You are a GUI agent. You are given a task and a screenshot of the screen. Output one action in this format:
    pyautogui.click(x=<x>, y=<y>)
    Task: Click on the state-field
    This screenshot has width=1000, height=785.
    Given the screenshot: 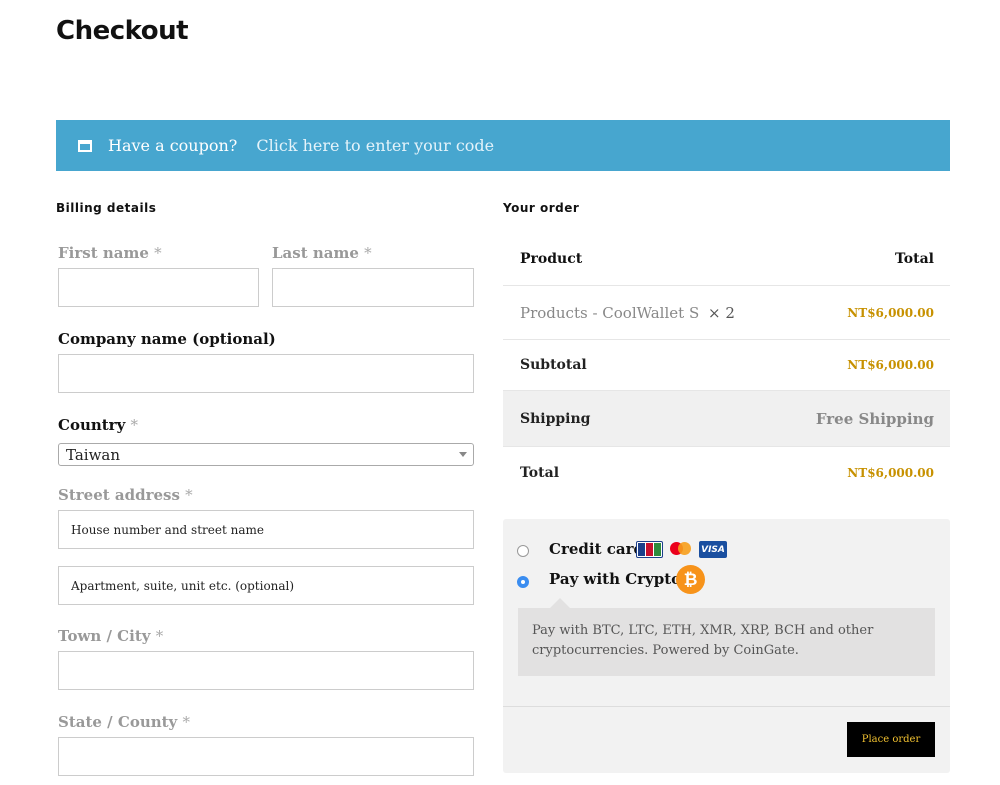 What is the action you would take?
    pyautogui.click(x=266, y=756)
    